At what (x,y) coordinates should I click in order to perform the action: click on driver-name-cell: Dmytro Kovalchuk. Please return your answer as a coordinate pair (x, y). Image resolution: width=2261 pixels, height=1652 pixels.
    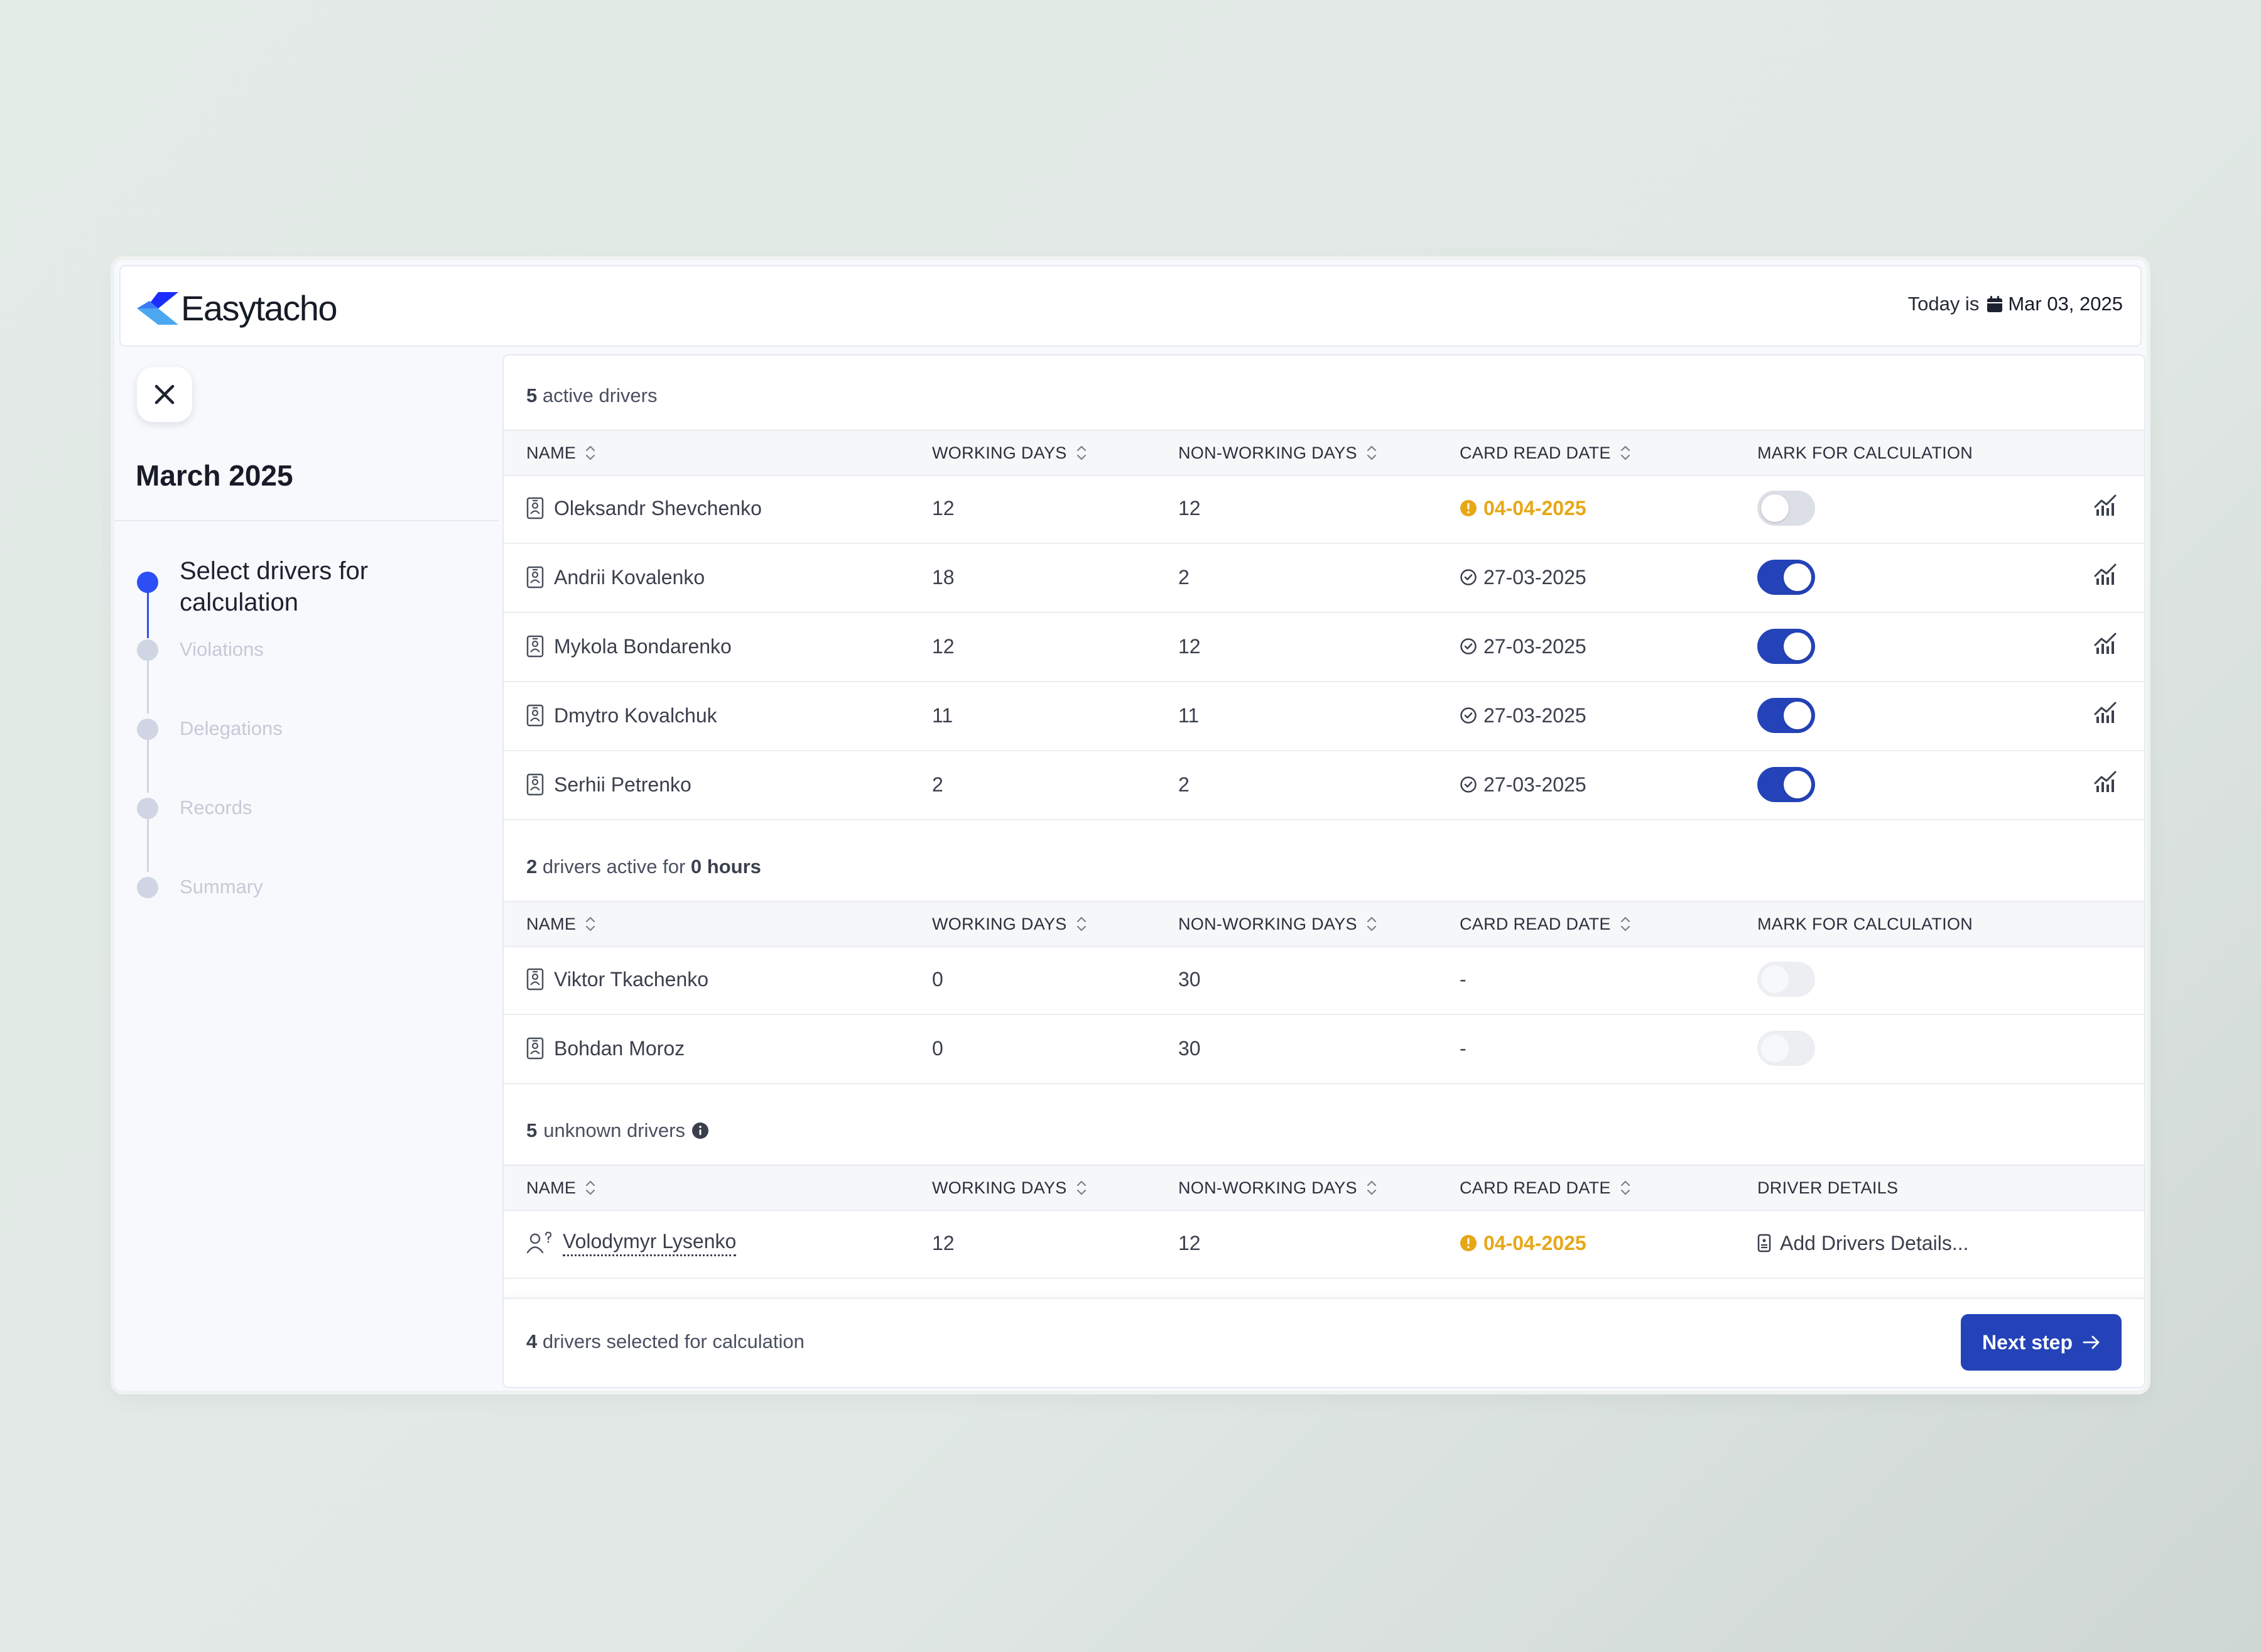
    Looking at the image, I should click on (622, 715).